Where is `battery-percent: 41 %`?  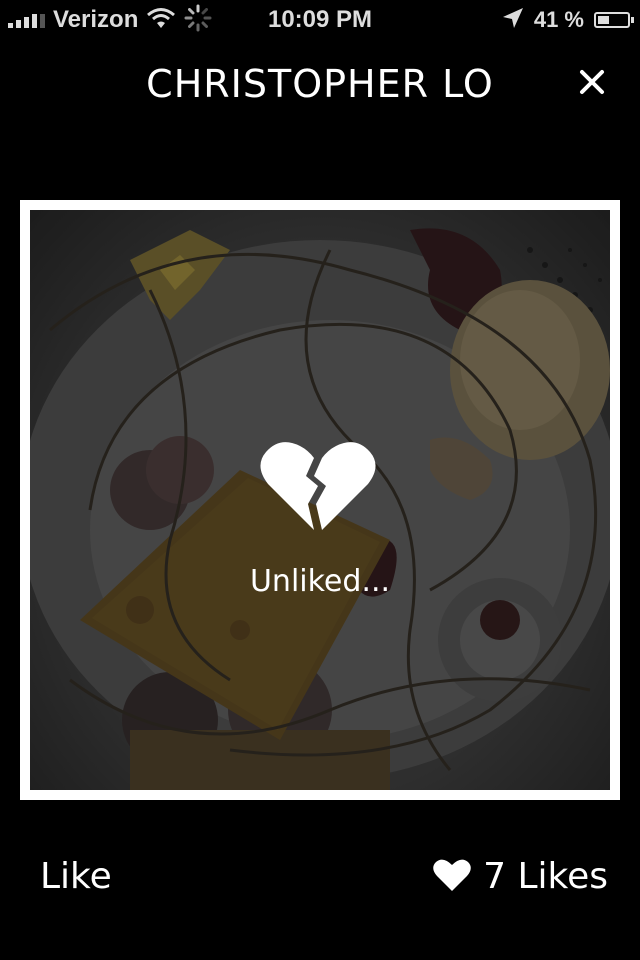
battery-percent: 41 % is located at coordinates (558, 19).